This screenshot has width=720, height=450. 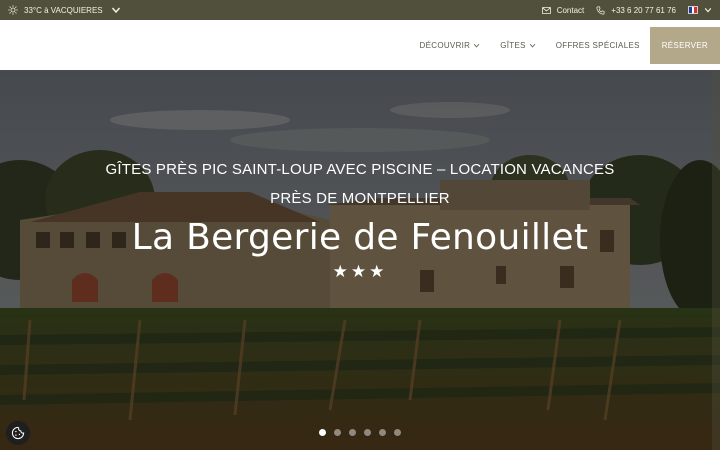 I want to click on phone-number: +33 6 20 77 61 76, so click(x=643, y=10).